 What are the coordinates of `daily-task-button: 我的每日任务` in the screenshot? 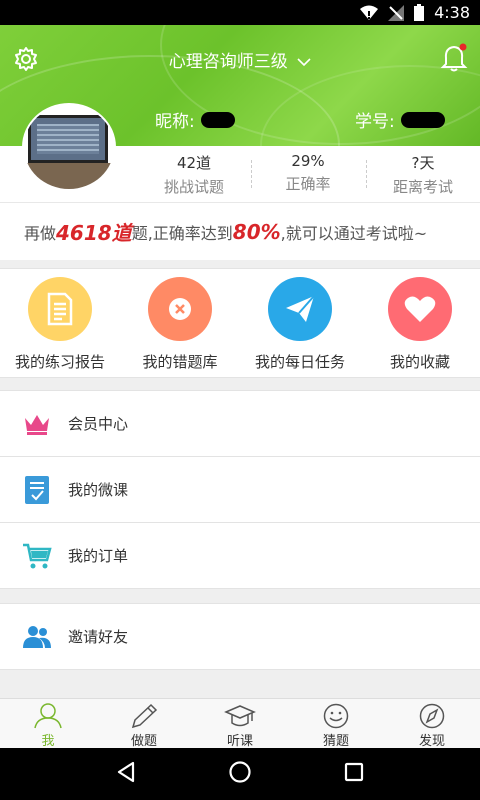 It's located at (300, 324).